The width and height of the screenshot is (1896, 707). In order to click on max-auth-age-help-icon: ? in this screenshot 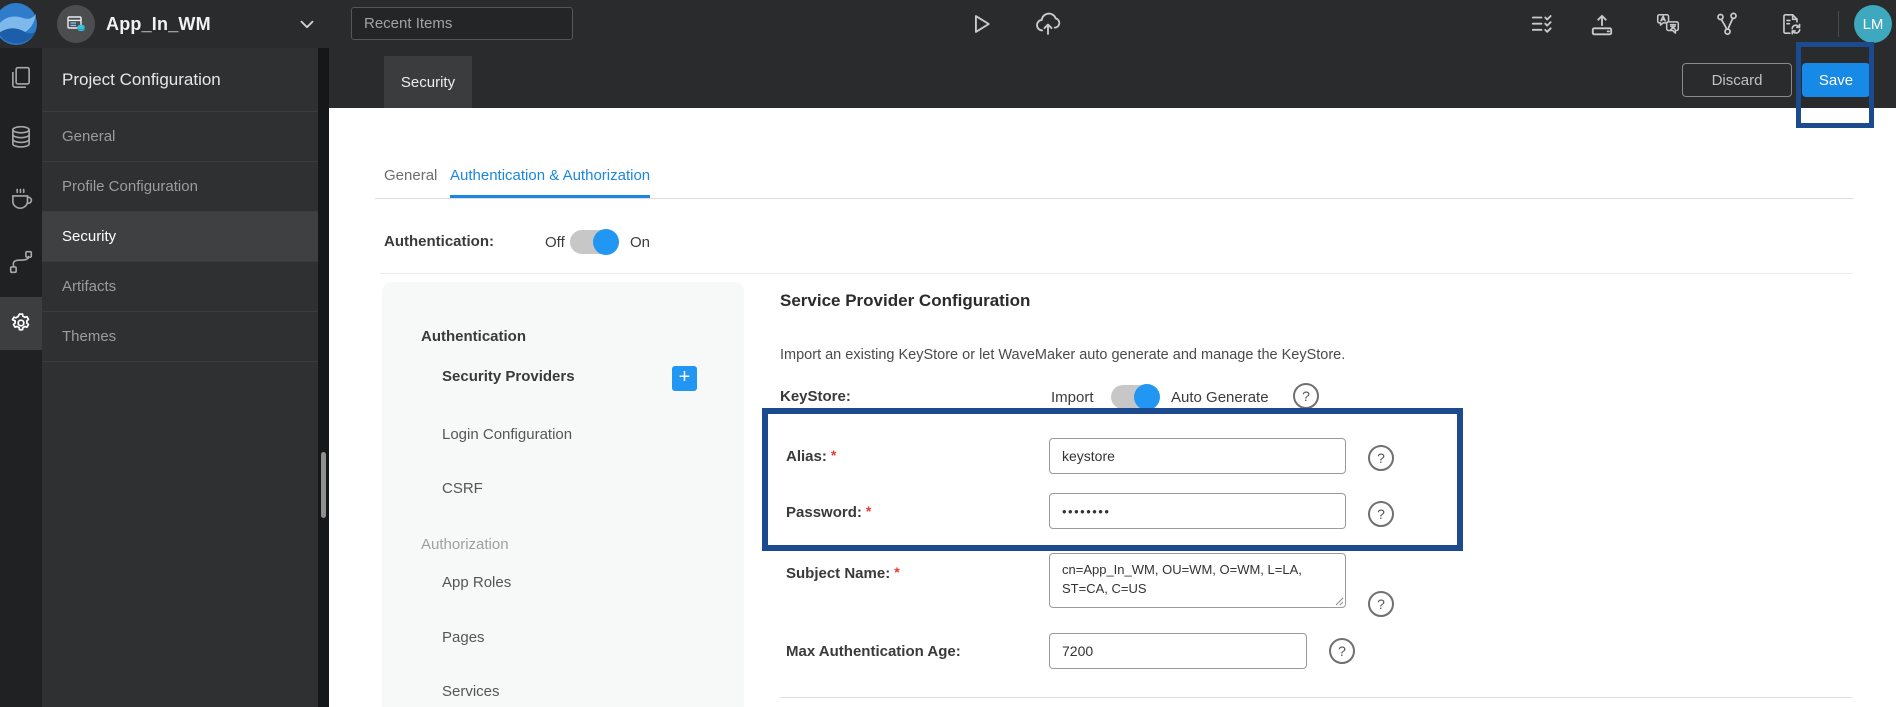, I will do `click(1342, 651)`.